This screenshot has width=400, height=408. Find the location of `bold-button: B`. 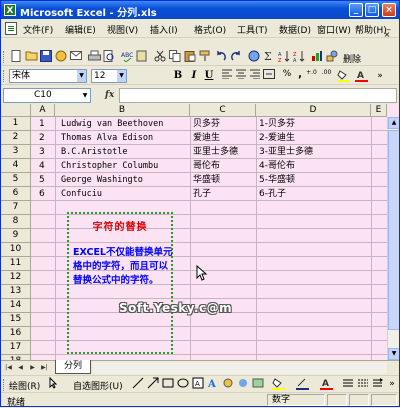

bold-button: B is located at coordinates (178, 76).